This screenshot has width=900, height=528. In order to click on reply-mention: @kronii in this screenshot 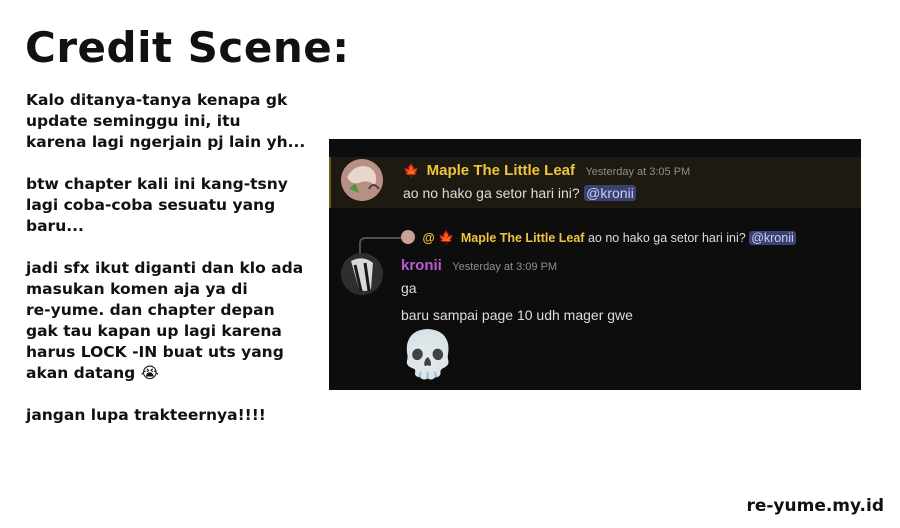, I will do `click(772, 238)`.